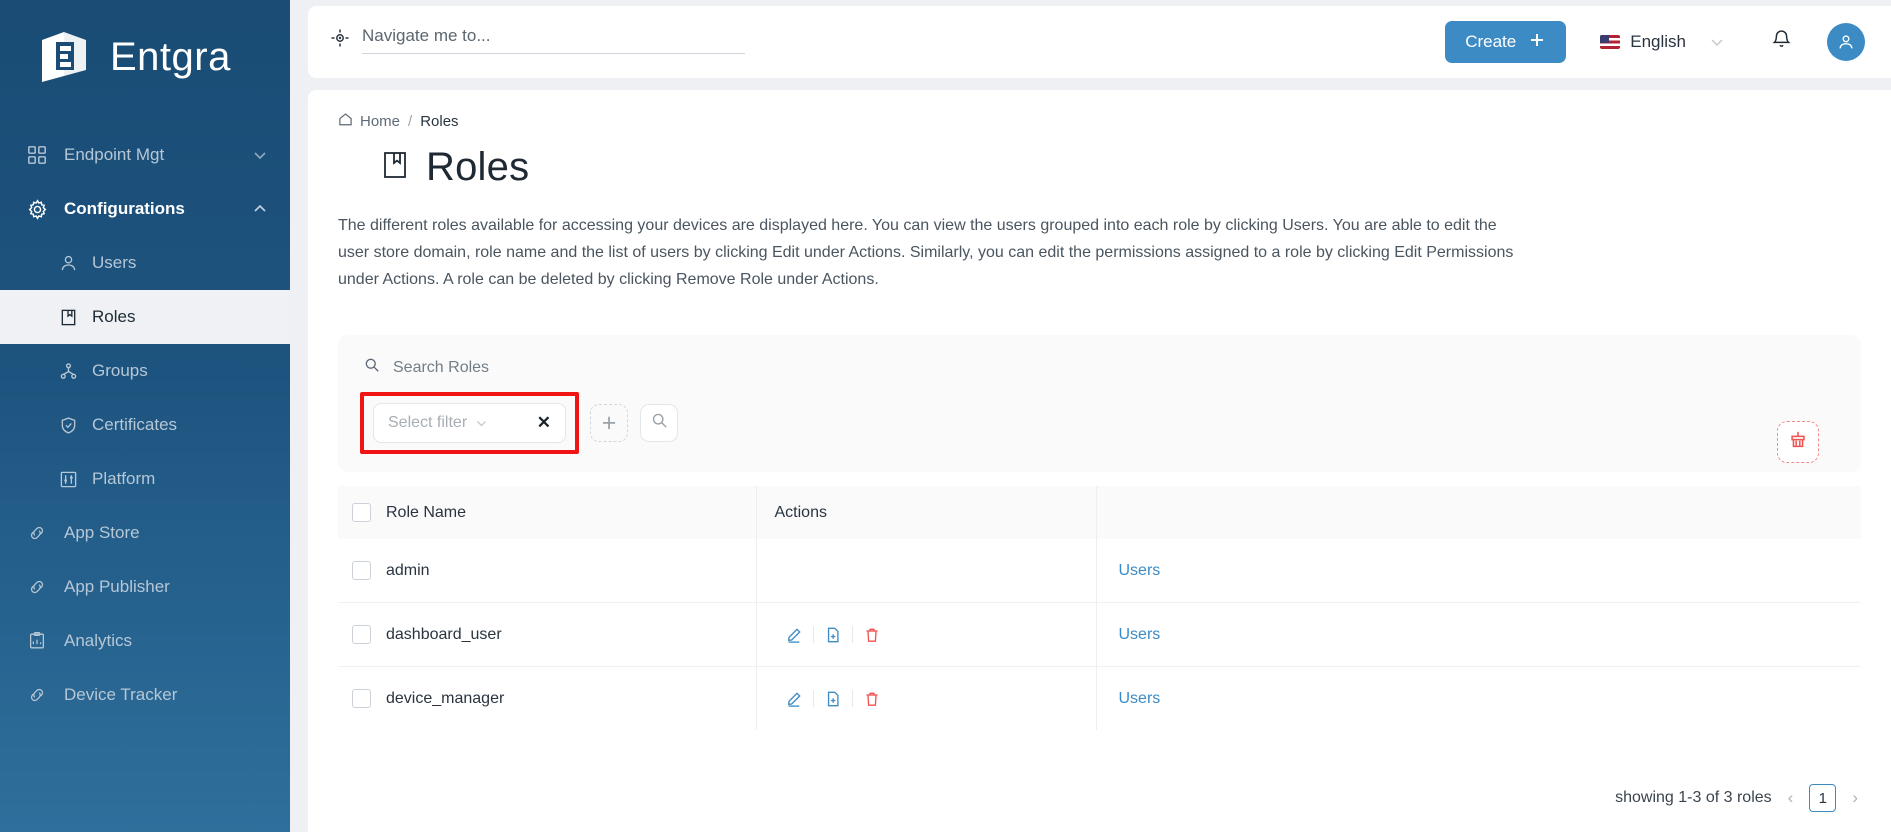 The height and width of the screenshot is (832, 1891). I want to click on breadcrumb-current: Roles, so click(439, 121).